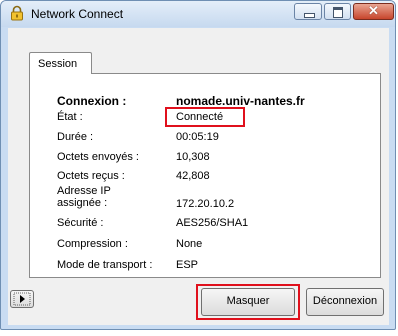  What do you see at coordinates (240, 101) in the screenshot?
I see `connexion-value: nomade.univ-nantes.fr` at bounding box center [240, 101].